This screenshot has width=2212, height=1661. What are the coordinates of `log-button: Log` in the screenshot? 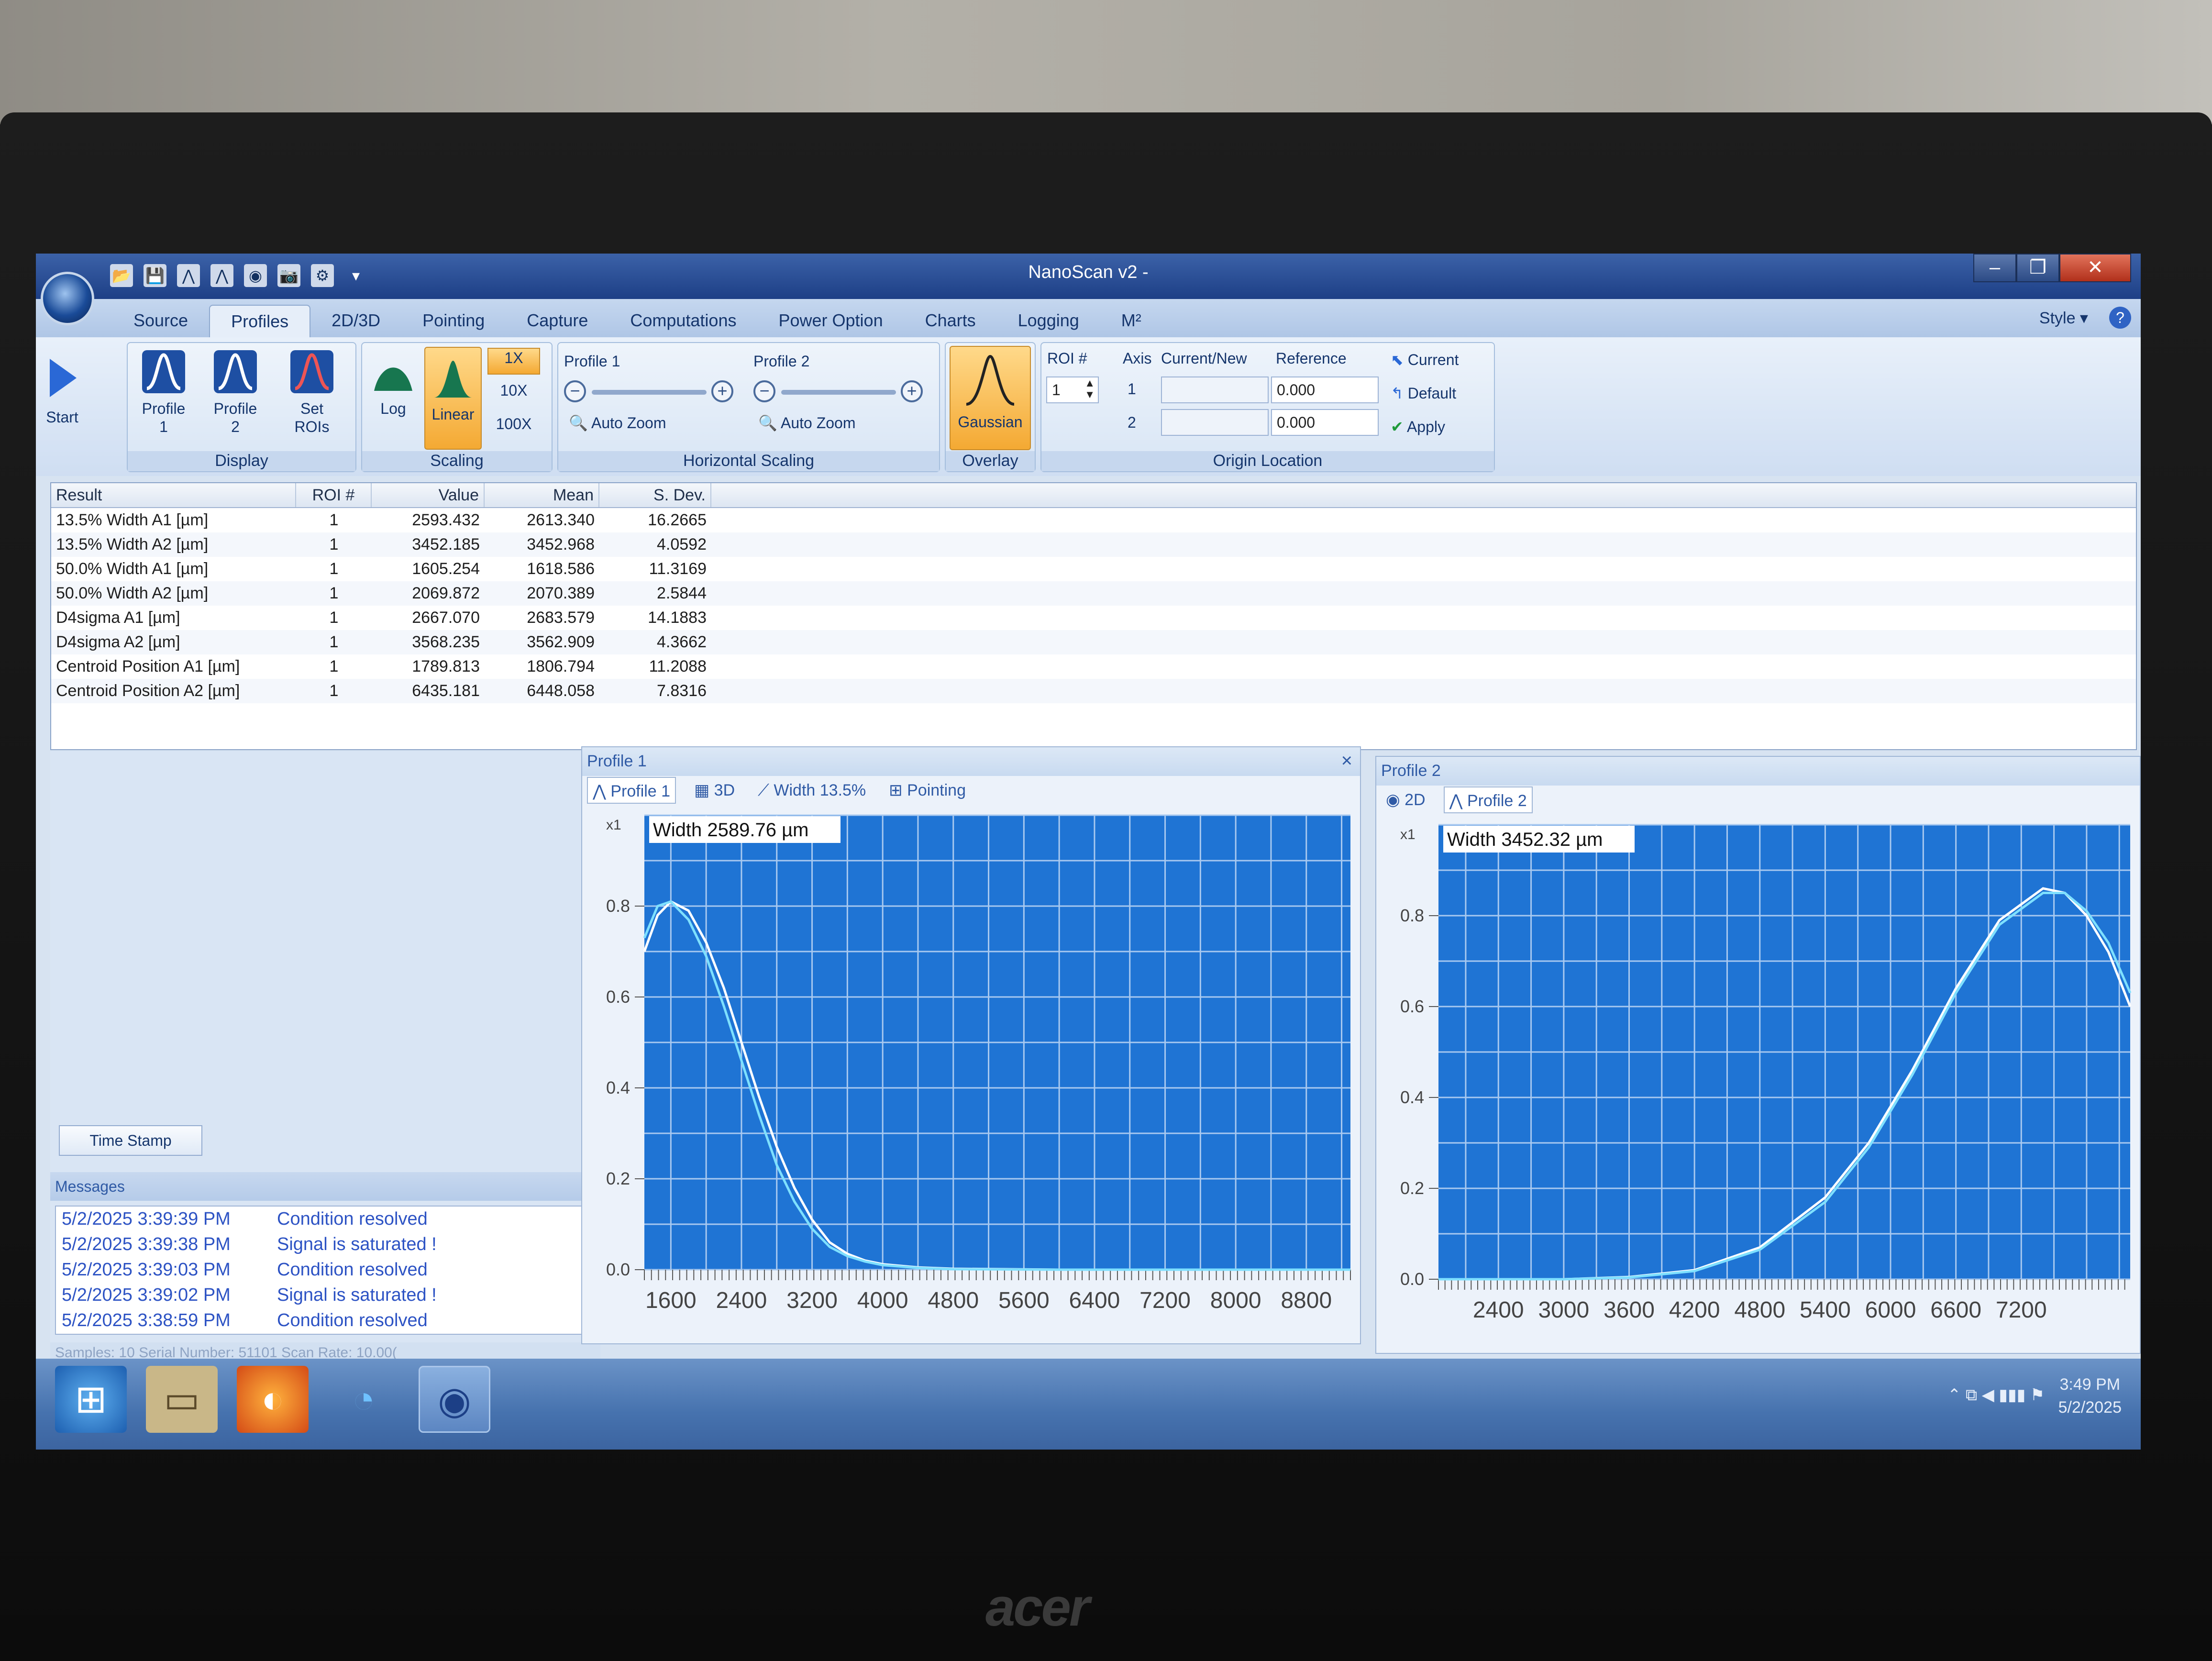 It's located at (393, 386).